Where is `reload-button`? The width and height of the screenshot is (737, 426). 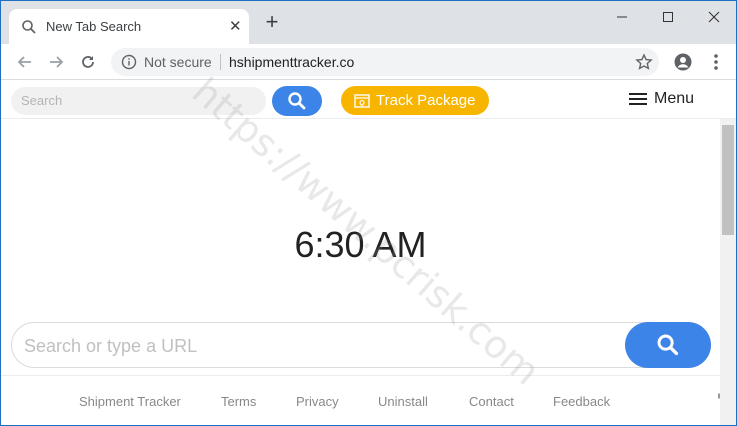
reload-button is located at coordinates (88, 62).